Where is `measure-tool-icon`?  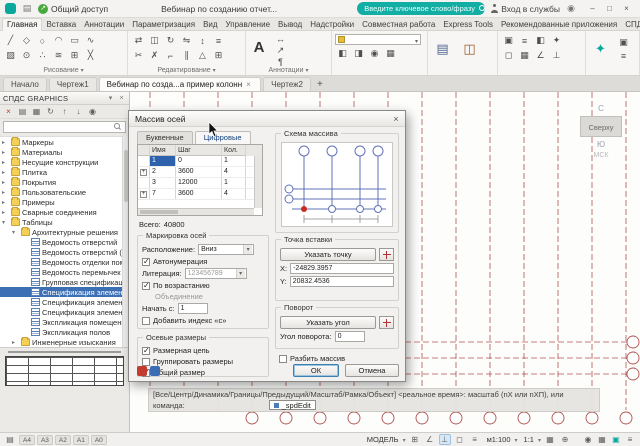
measure-tool-icon is located at coordinates (540, 40).